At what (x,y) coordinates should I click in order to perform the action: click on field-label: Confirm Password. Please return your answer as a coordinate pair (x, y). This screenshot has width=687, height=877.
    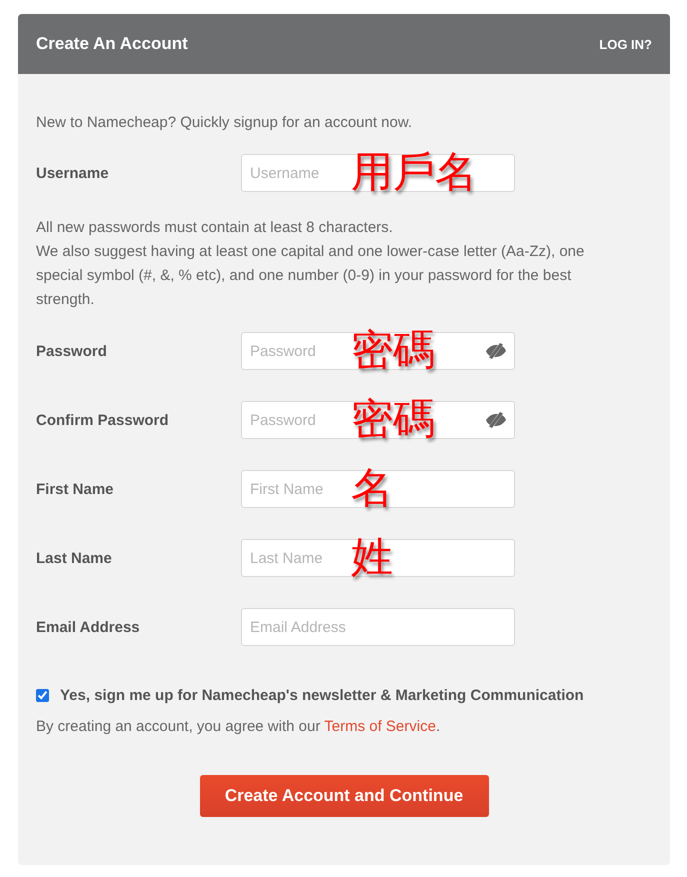
    Looking at the image, I should click on (103, 420).